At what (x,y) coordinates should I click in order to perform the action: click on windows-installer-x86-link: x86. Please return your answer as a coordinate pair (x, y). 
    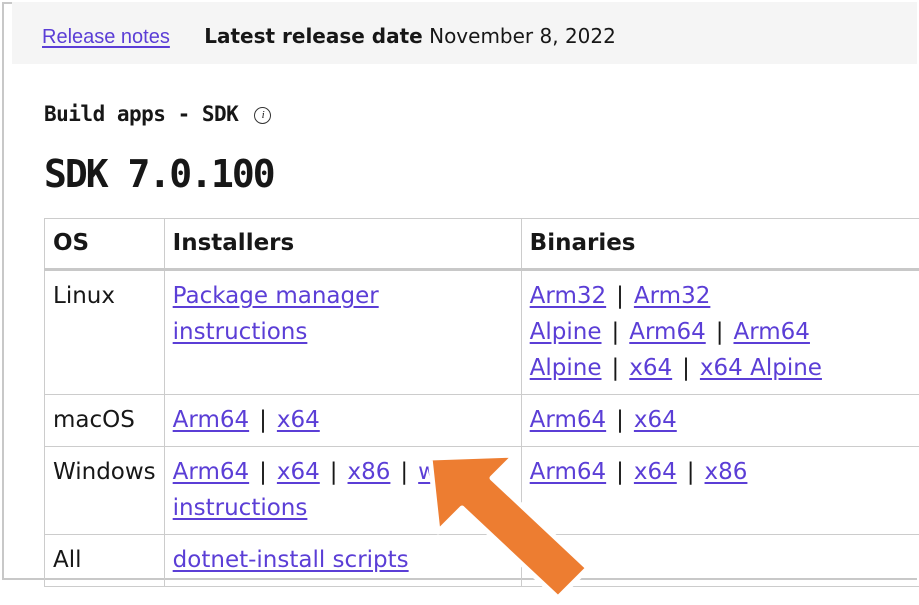
    Looking at the image, I should click on (369, 472).